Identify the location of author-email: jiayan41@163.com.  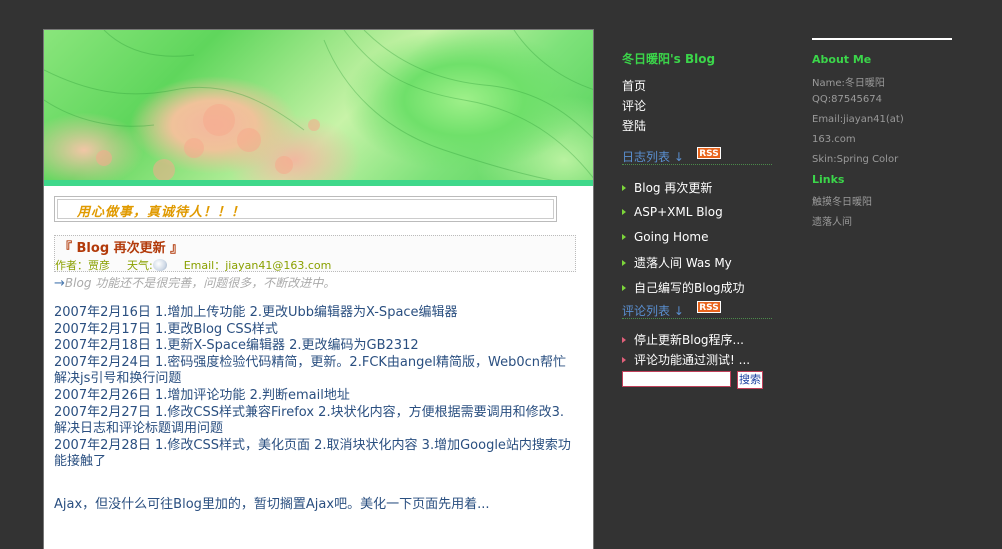
(278, 265).